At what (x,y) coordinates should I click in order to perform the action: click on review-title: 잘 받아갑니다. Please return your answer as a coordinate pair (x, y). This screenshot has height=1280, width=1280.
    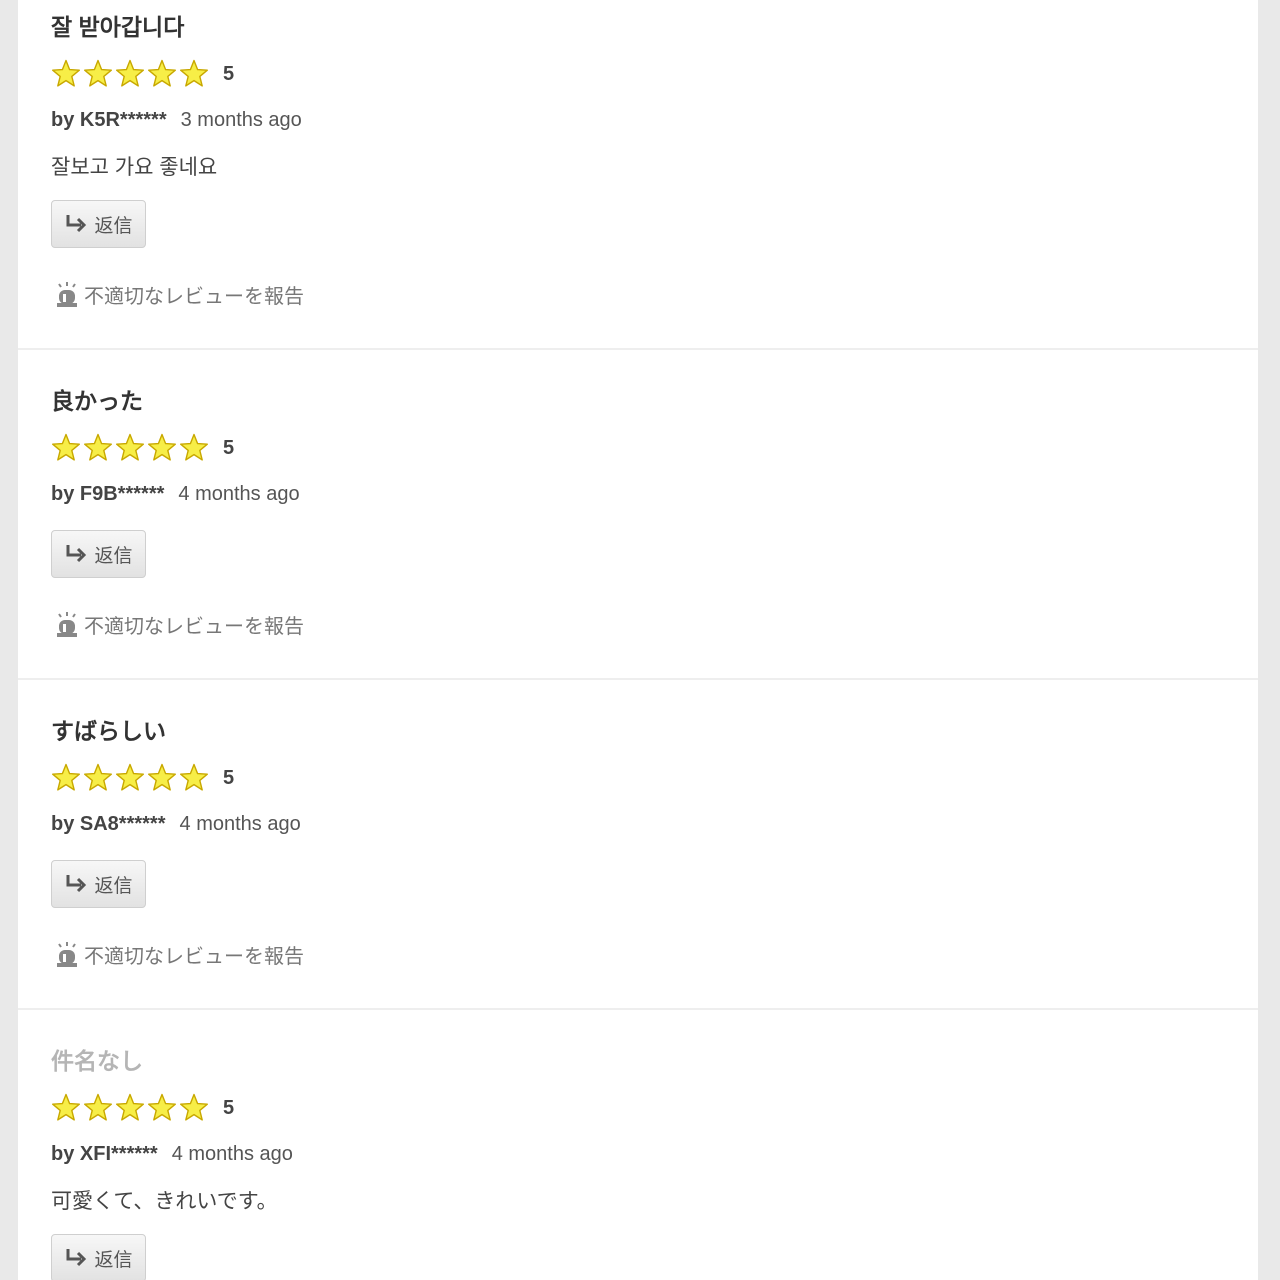
    Looking at the image, I should click on (118, 27).